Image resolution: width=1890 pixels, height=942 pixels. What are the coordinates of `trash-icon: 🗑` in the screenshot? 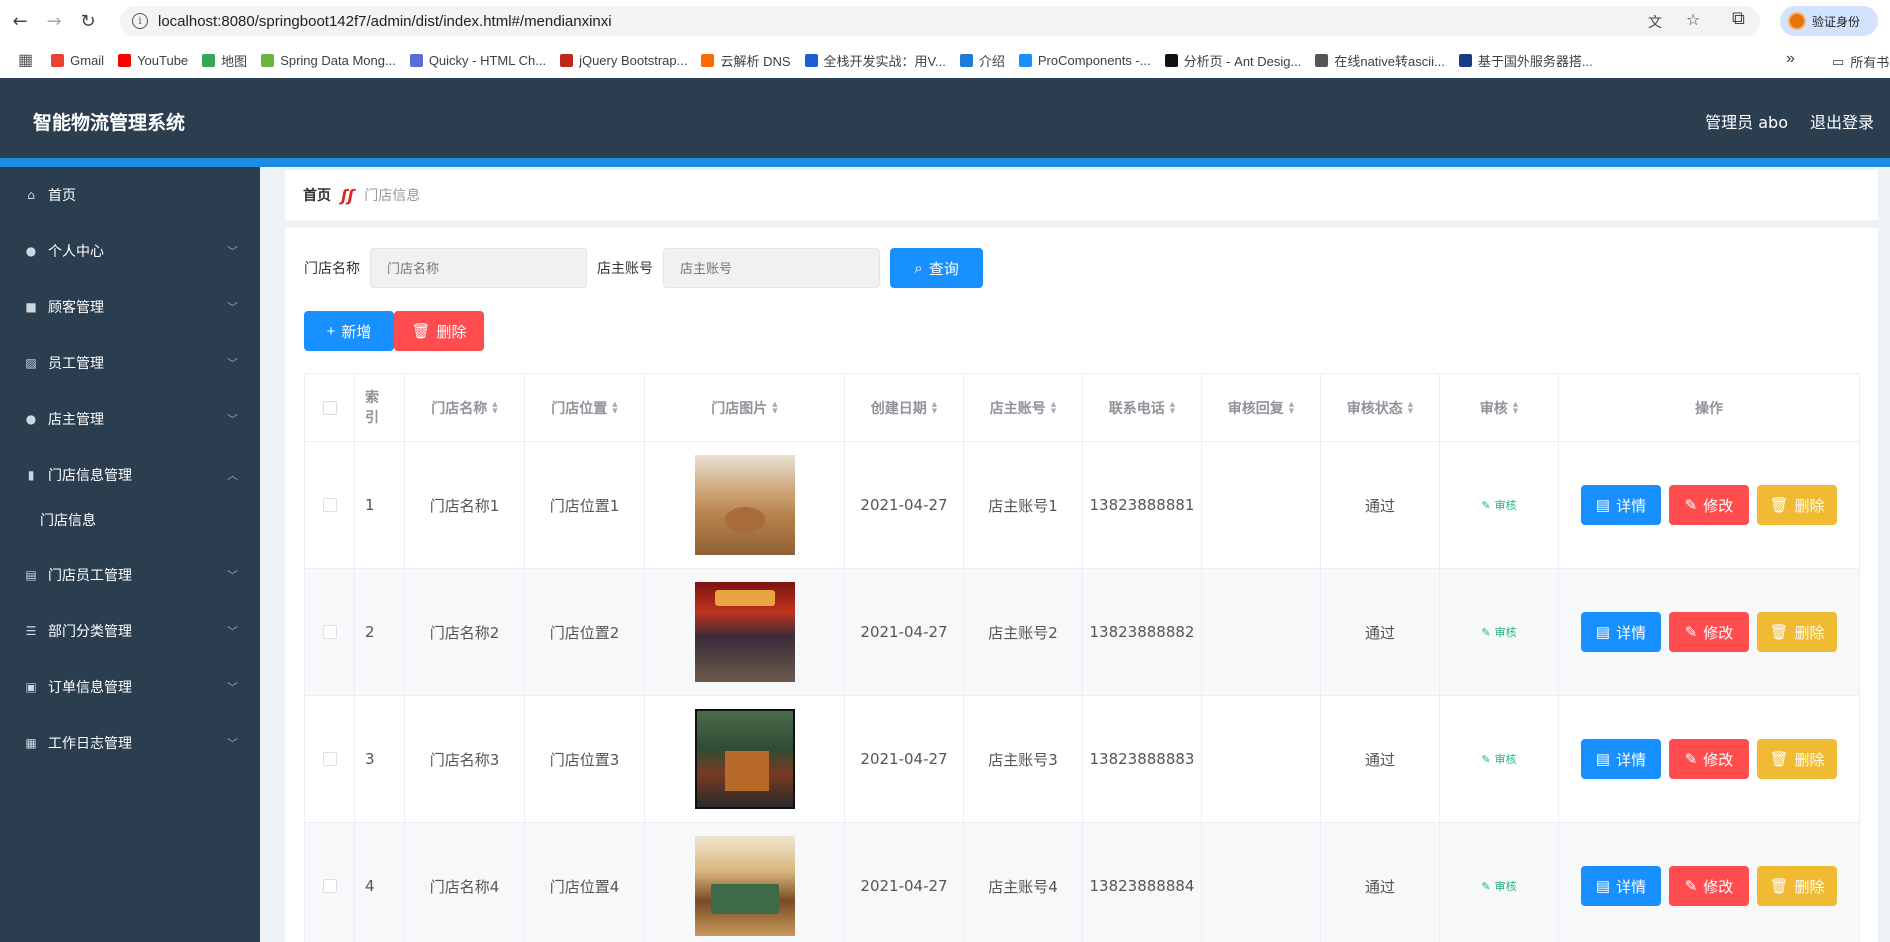 It's located at (1779, 886).